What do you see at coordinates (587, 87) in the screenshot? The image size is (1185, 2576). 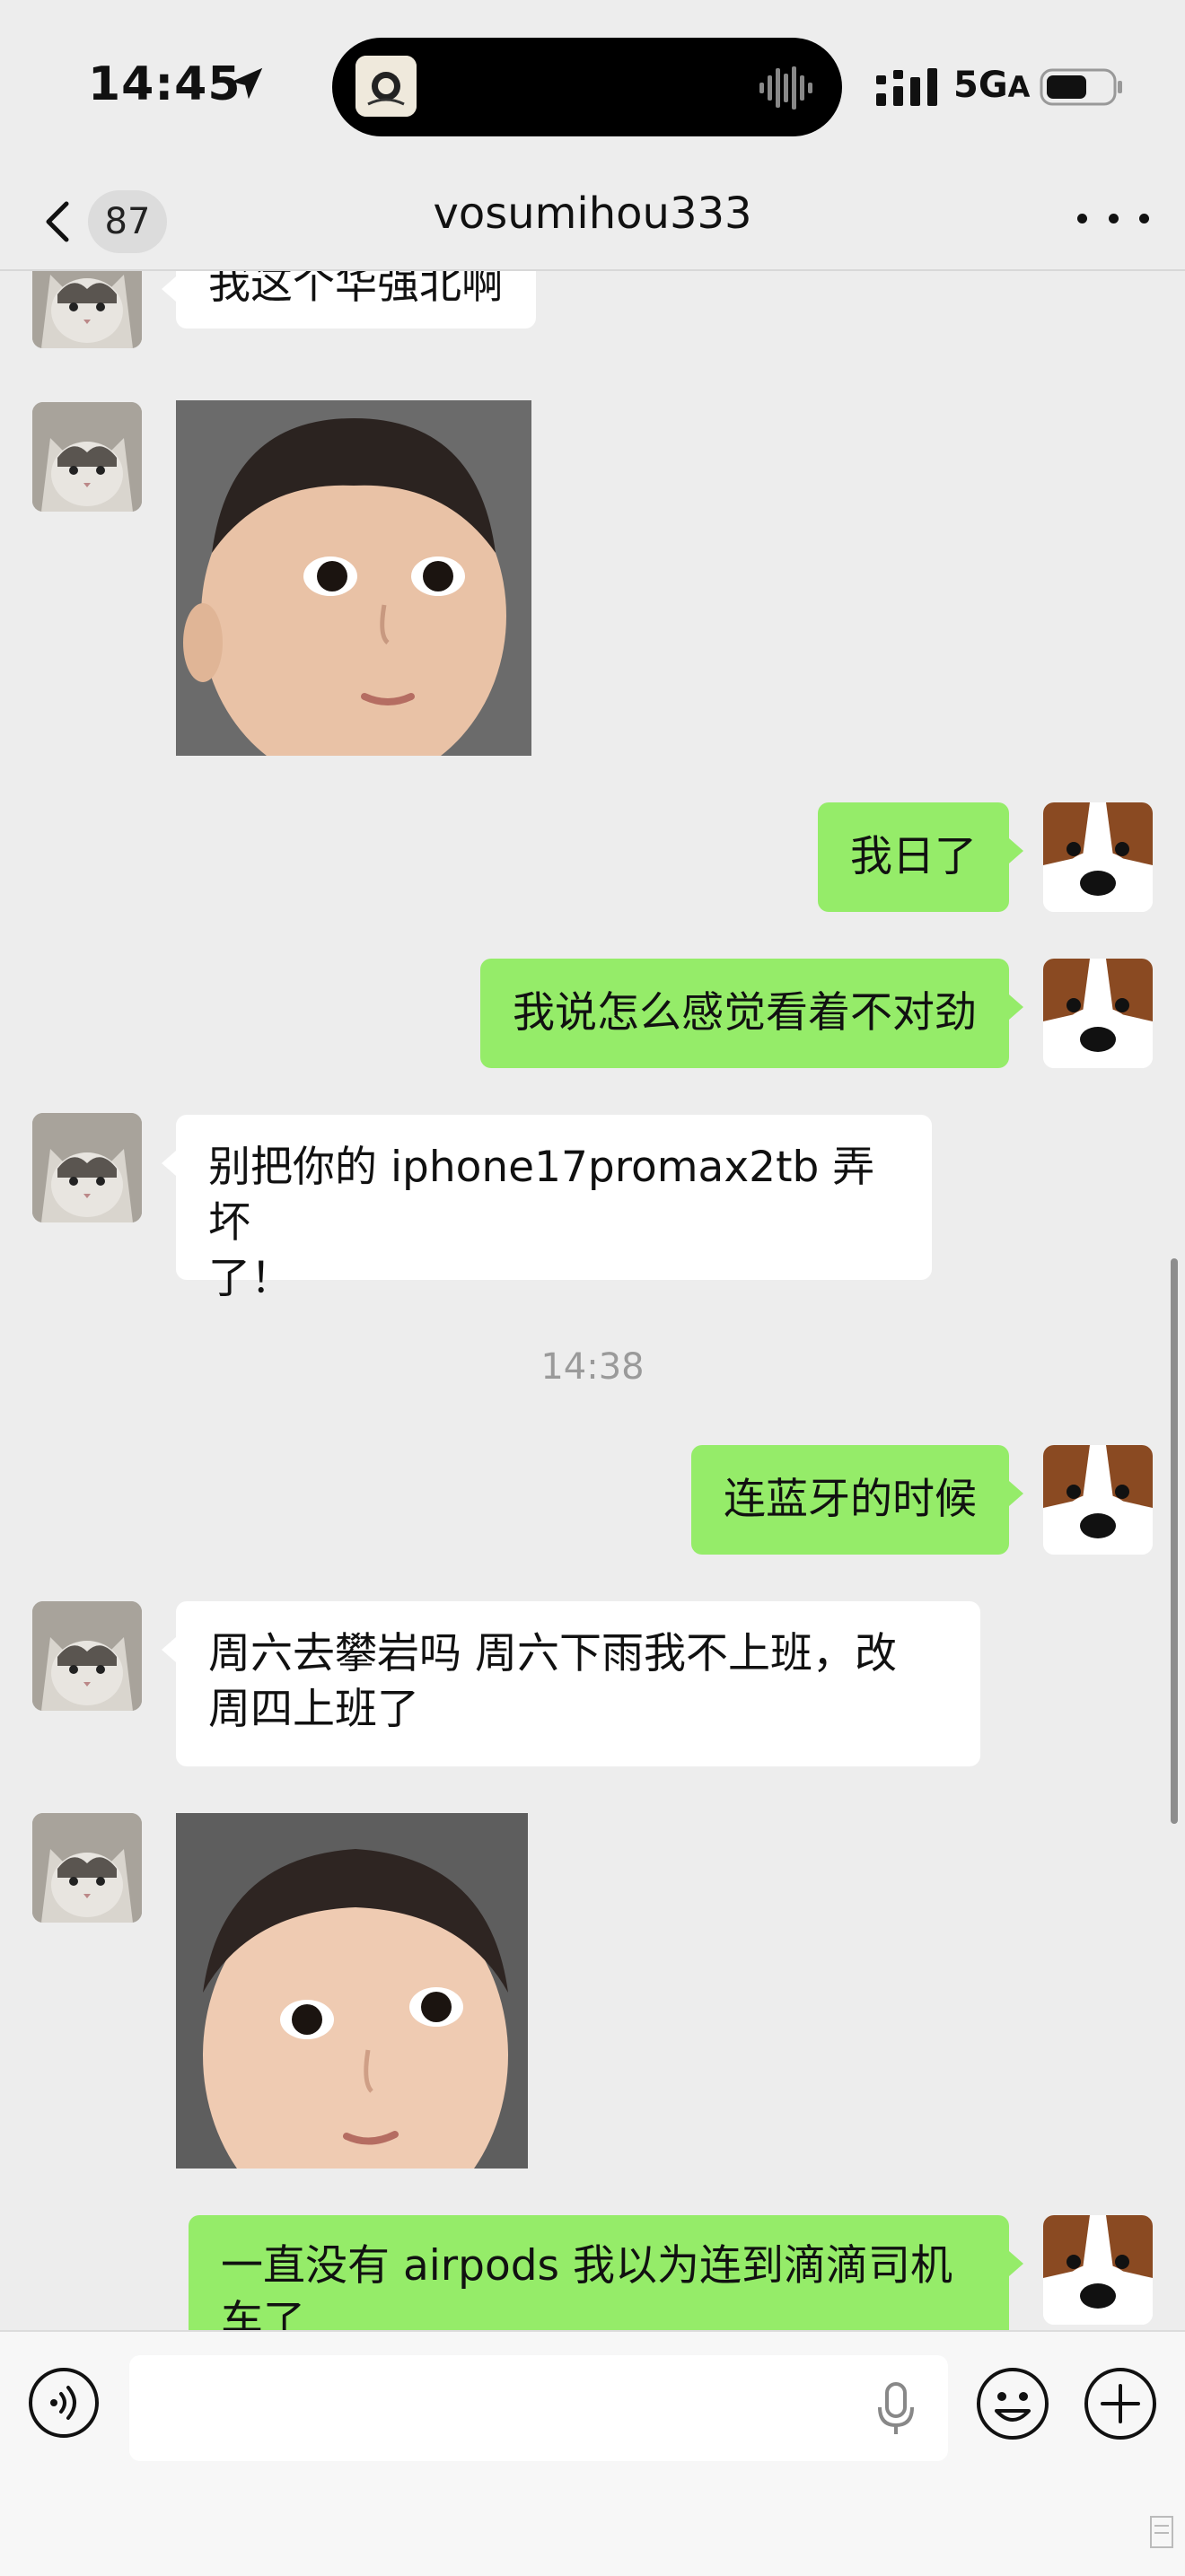 I see `dynamic-island` at bounding box center [587, 87].